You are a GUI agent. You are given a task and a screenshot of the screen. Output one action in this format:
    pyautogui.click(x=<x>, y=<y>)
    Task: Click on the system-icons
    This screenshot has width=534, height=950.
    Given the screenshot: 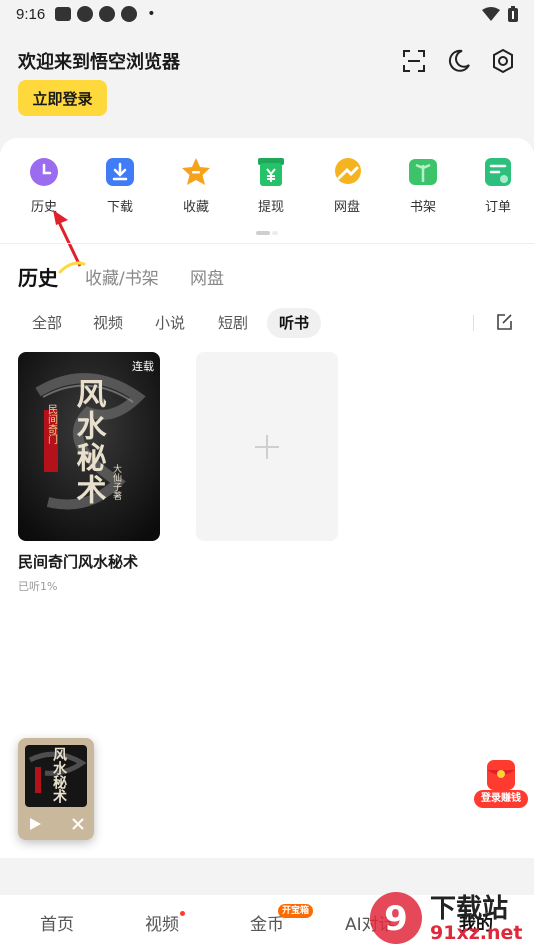 What is the action you would take?
    pyautogui.click(x=500, y=14)
    